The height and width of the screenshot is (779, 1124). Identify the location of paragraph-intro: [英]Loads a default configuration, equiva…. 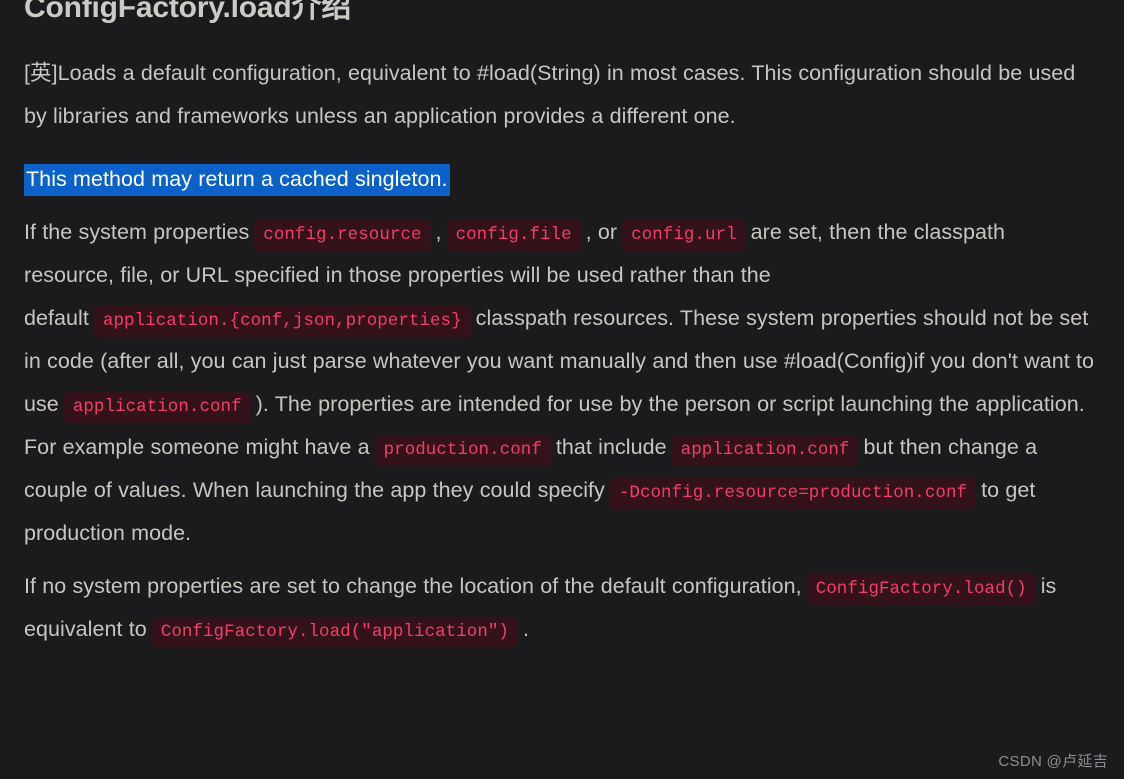
(550, 94).